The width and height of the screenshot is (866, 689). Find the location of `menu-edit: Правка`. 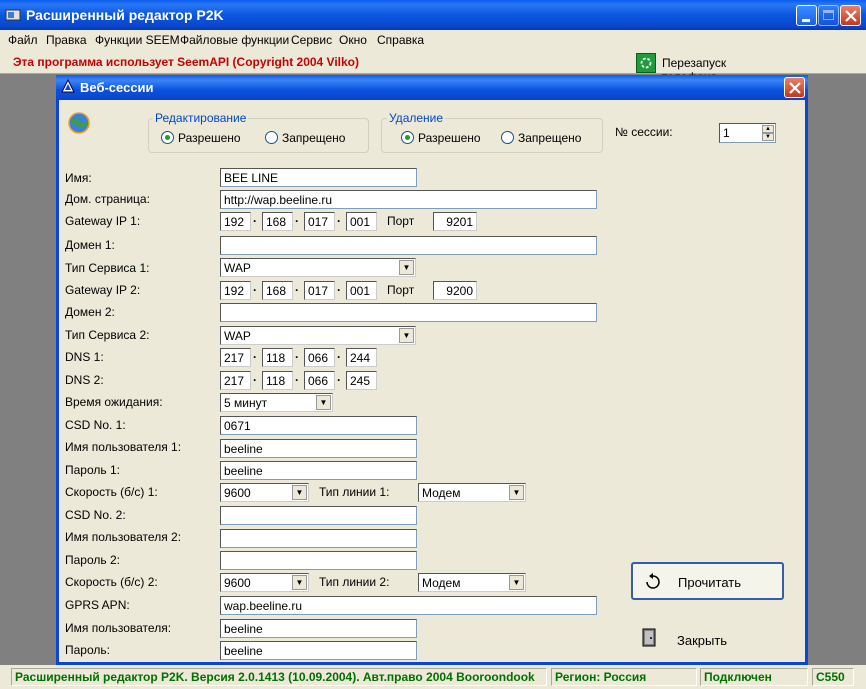

menu-edit: Правка is located at coordinates (66, 40).